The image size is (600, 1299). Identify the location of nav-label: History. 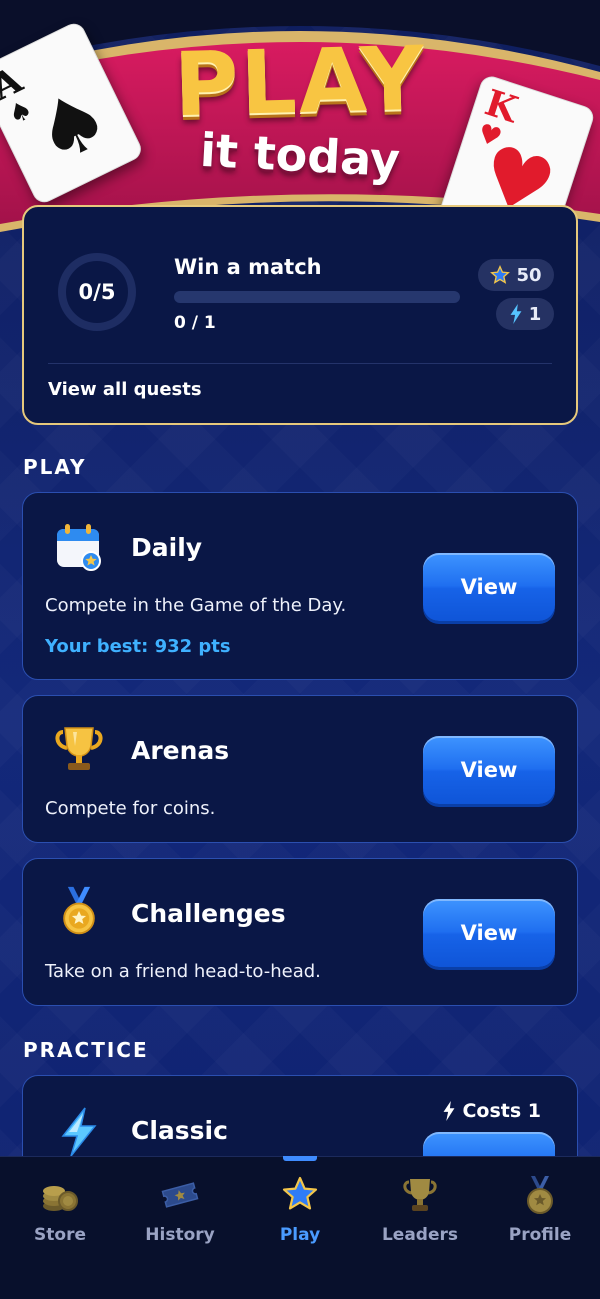
(180, 1235).